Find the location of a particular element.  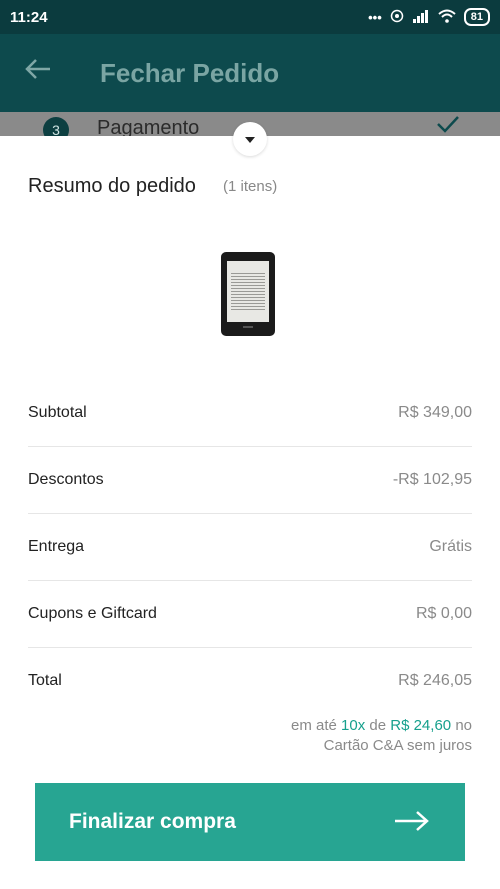

installment-line2: Cartão C&A sem juros is located at coordinates (397, 745).